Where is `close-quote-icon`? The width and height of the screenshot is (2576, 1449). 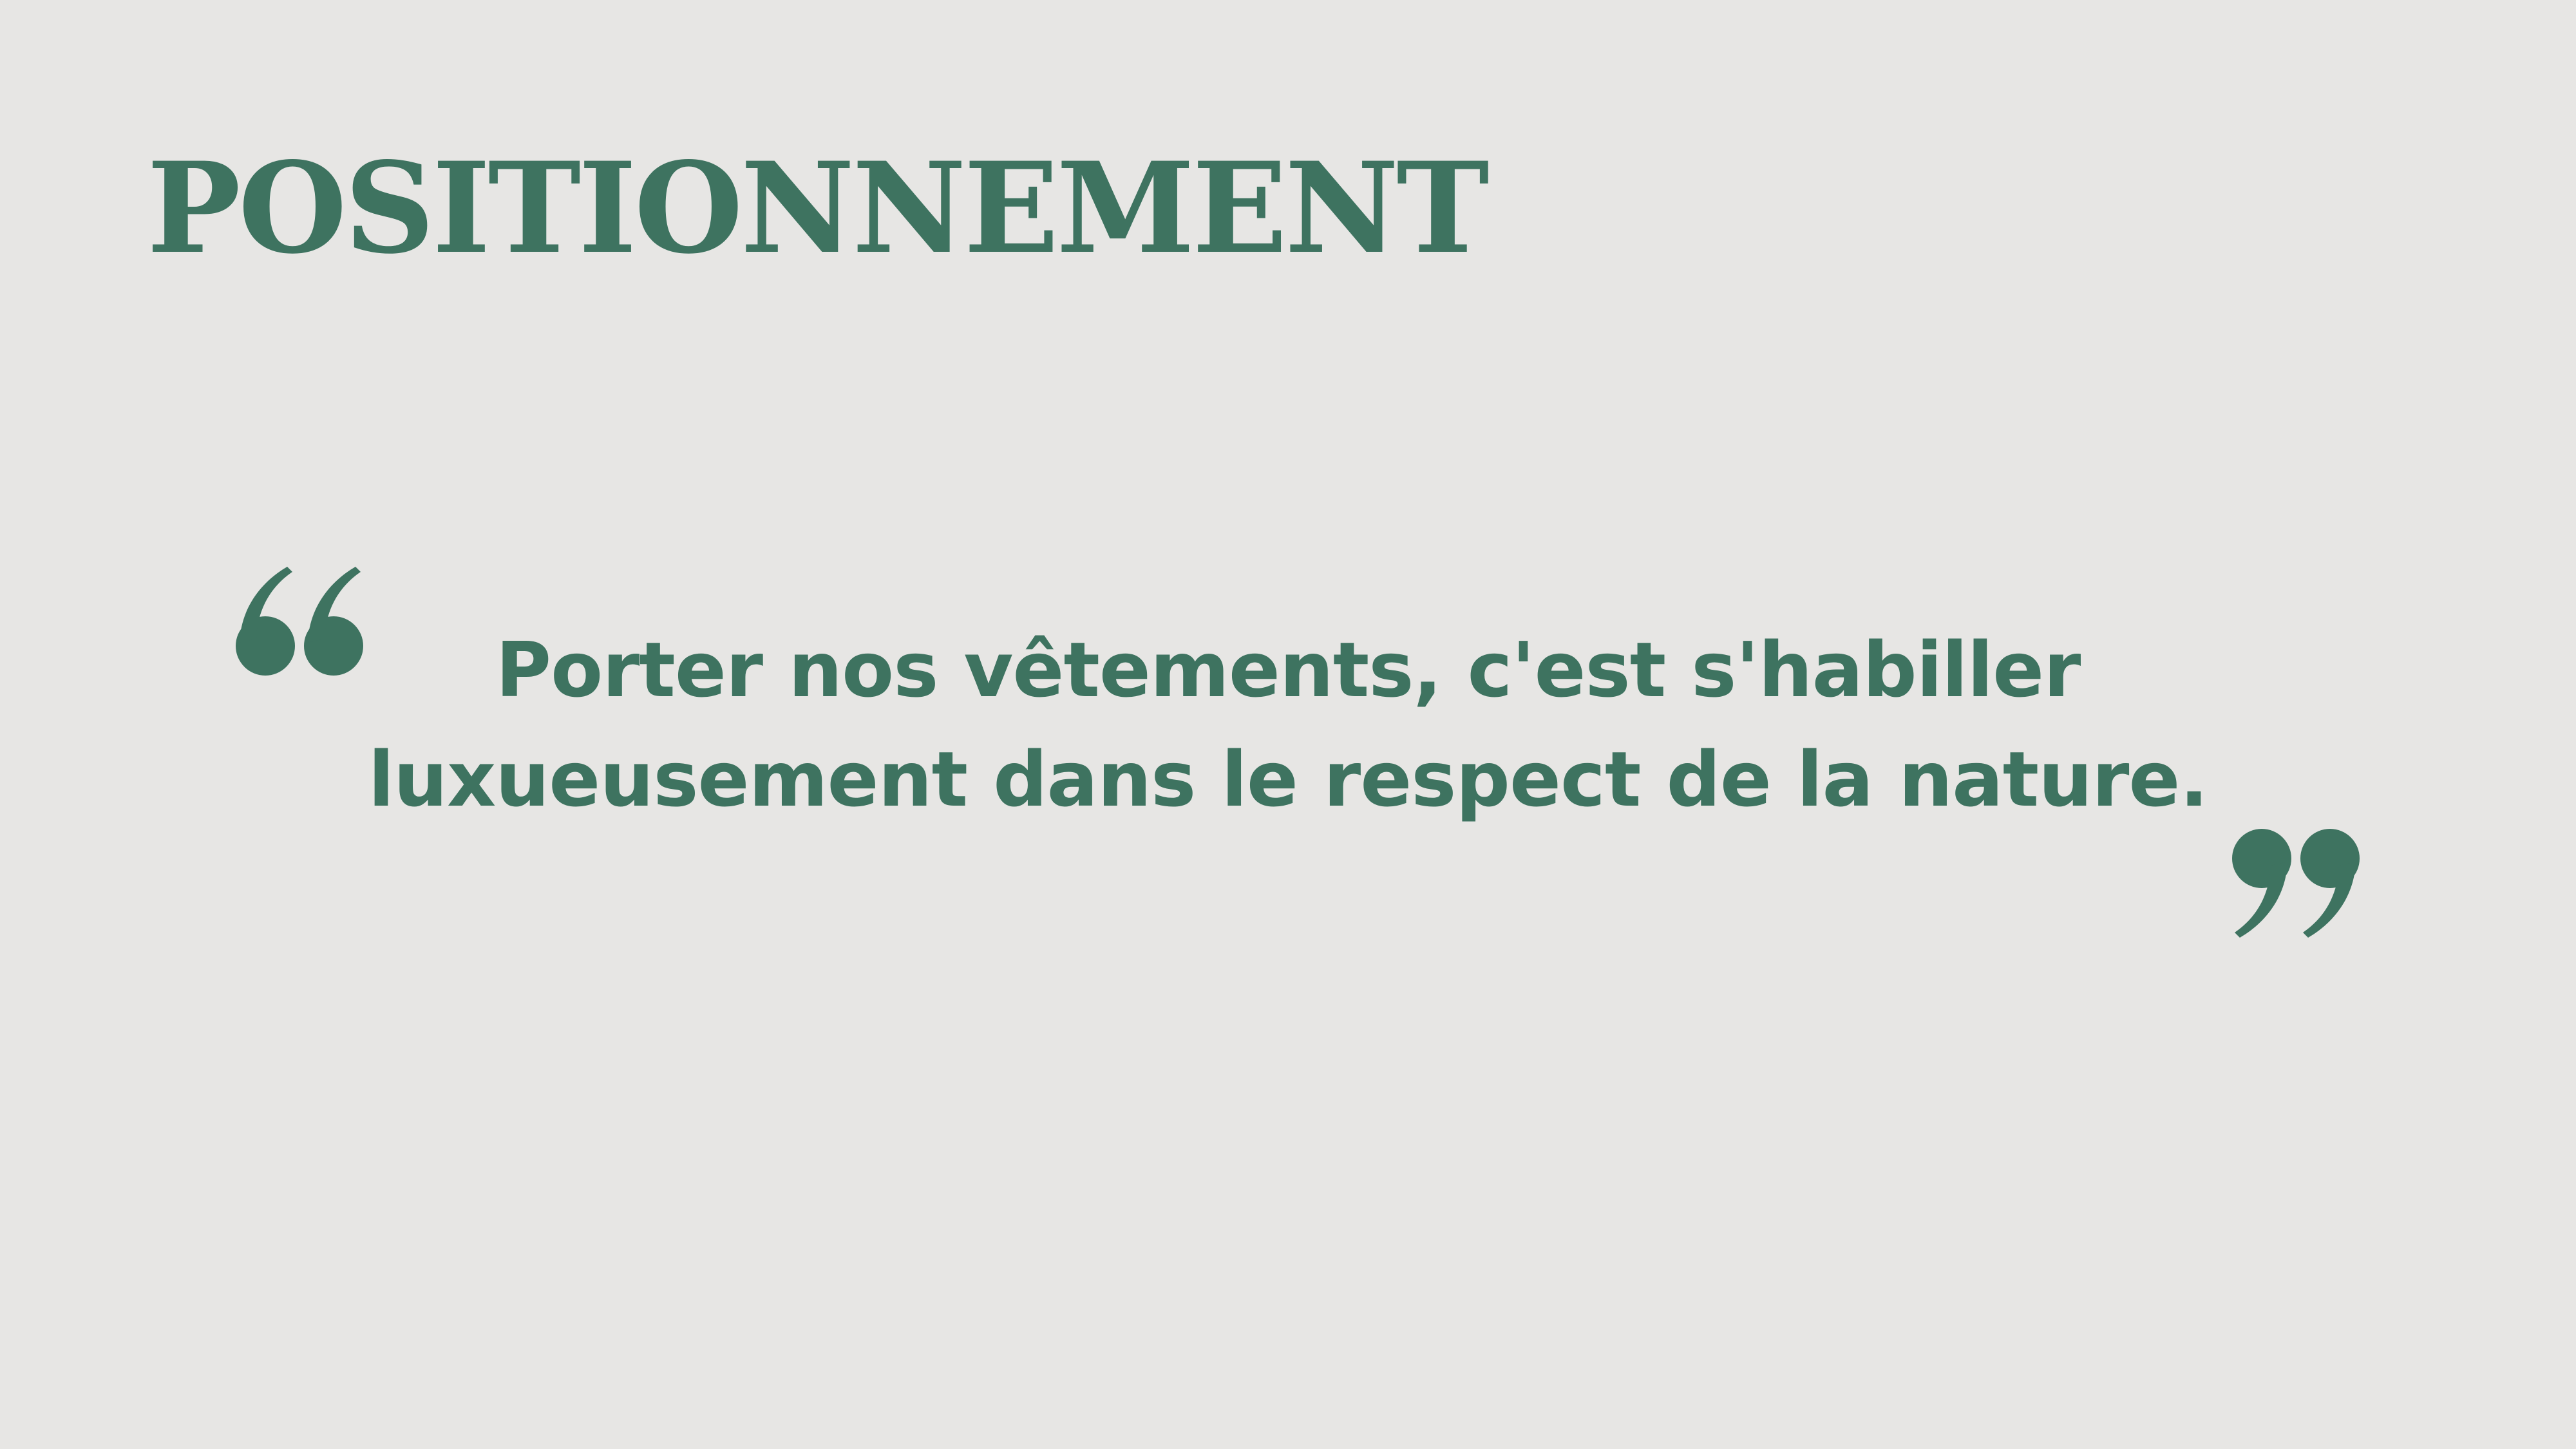 close-quote-icon is located at coordinates (2296, 883).